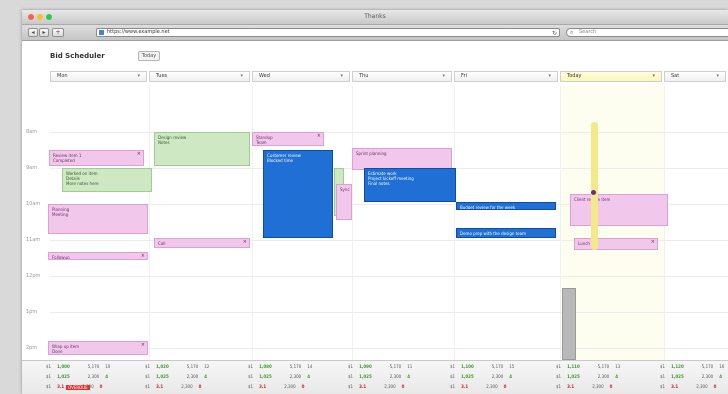  Describe the element at coordinates (66, 349) in the screenshot. I see `event-text: Wrap up item Done` at that location.